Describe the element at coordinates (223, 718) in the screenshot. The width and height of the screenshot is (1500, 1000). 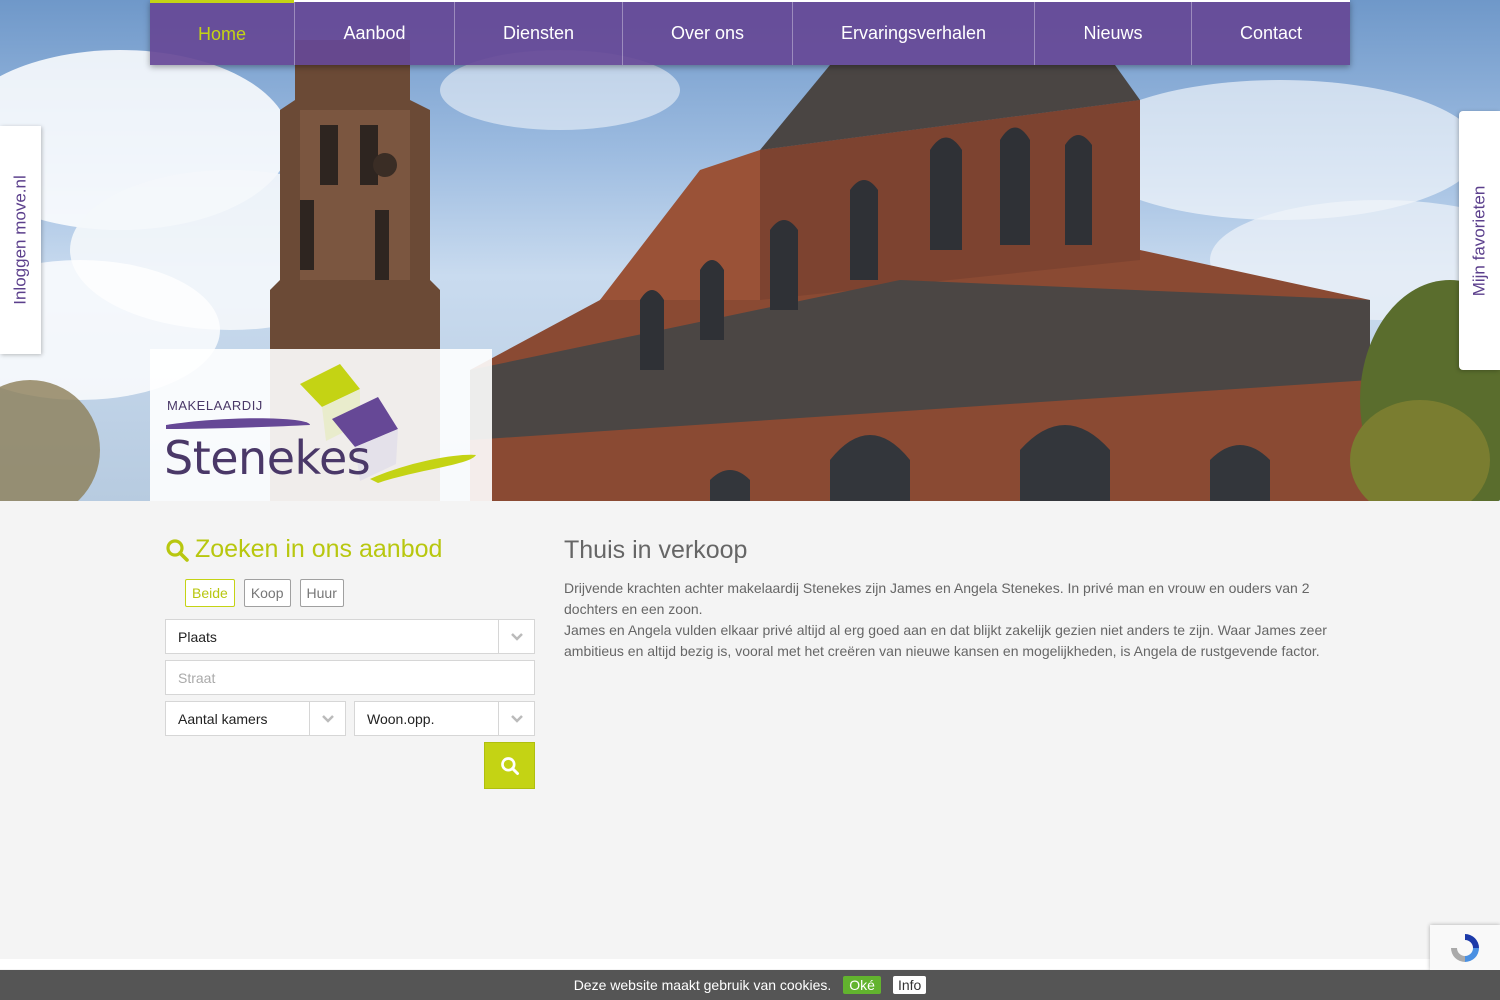
I see `rooms-select-value: Aantal kamers` at that location.